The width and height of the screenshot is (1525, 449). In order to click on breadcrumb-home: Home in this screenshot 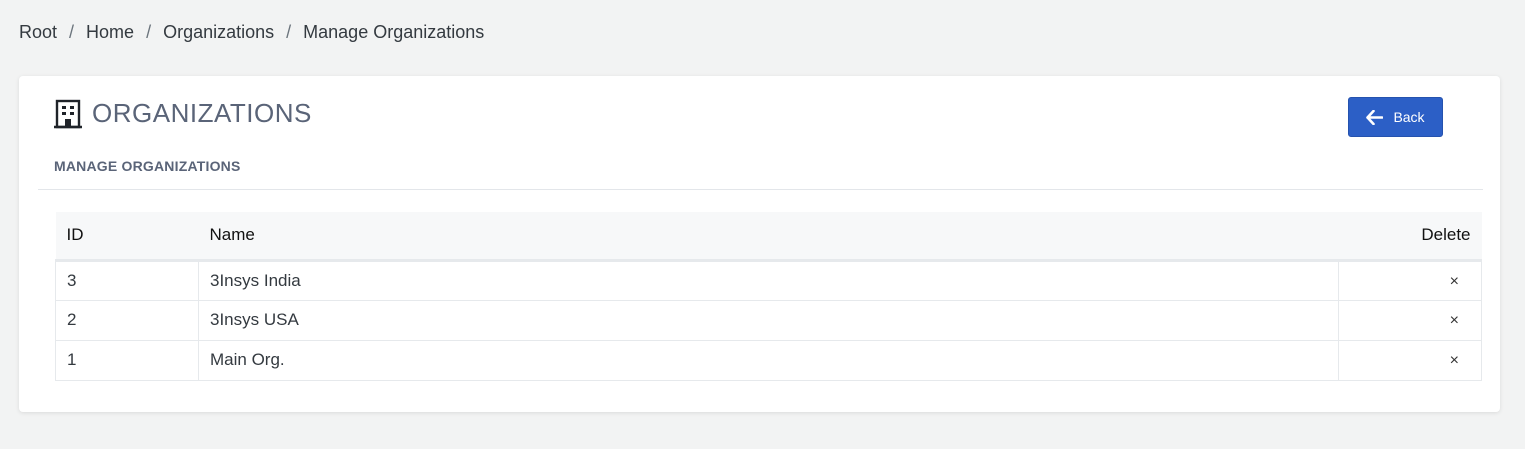, I will do `click(110, 32)`.